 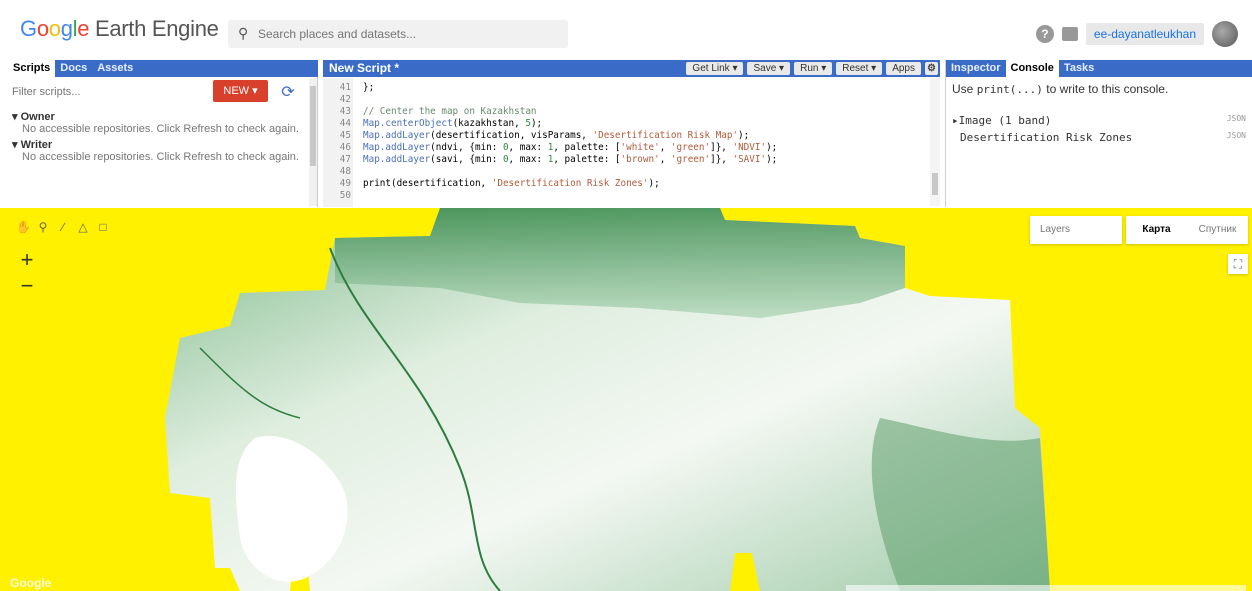 What do you see at coordinates (931, 68) in the screenshot?
I see `gear-icon: ⚙` at bounding box center [931, 68].